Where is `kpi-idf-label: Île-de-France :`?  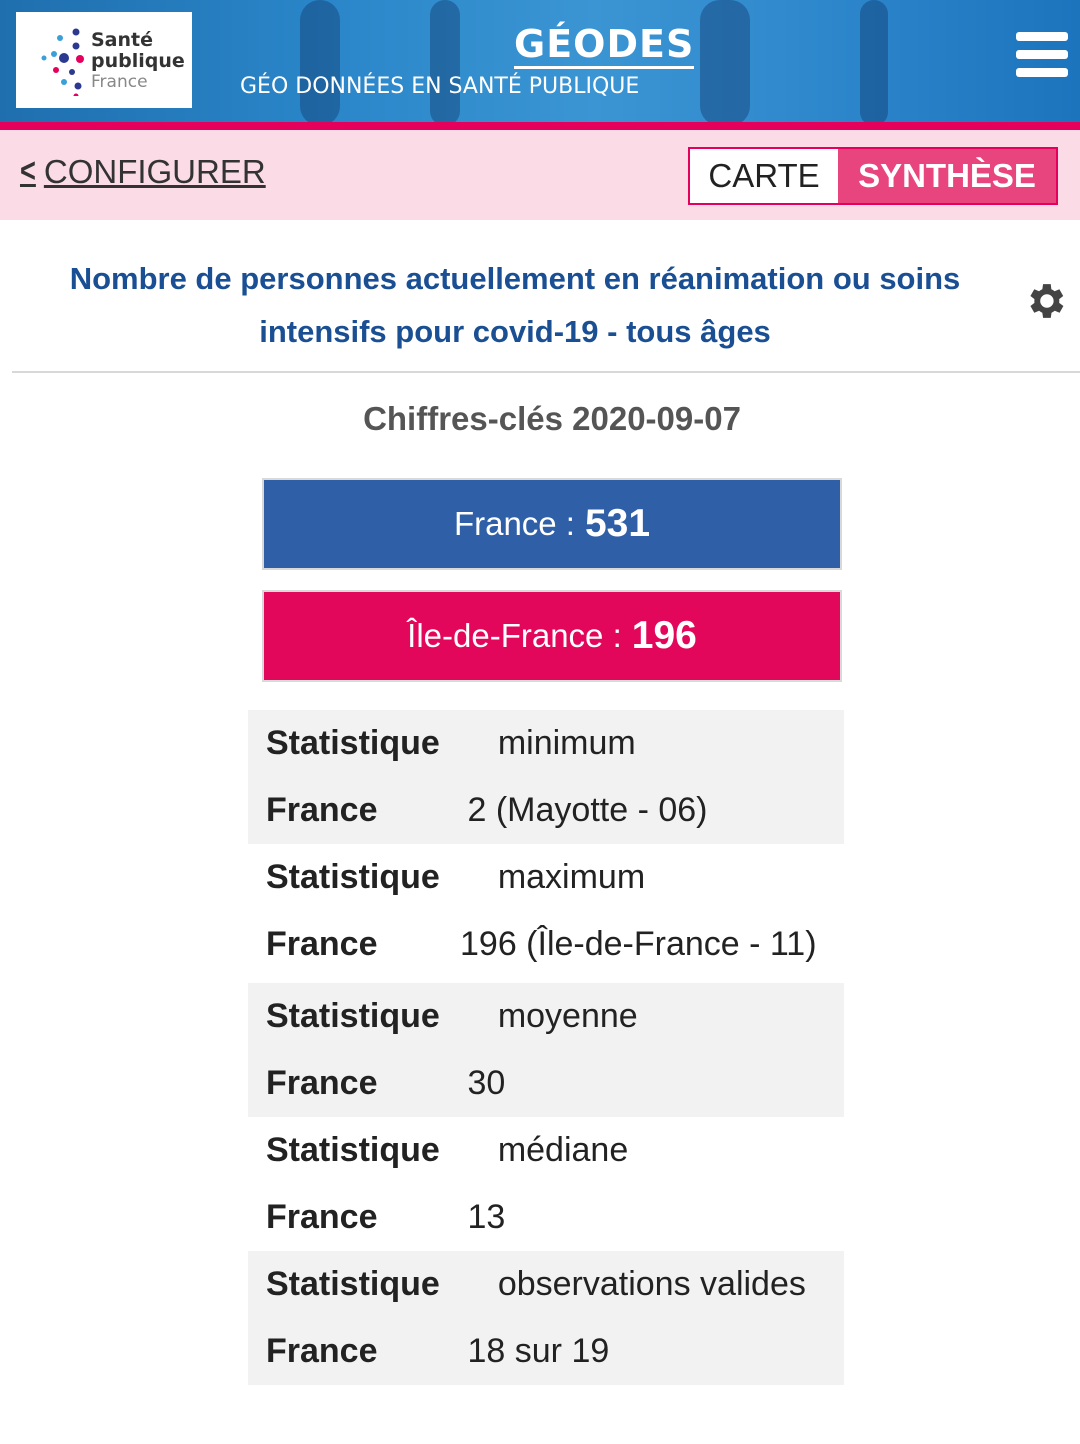 kpi-idf-label: Île-de-France : is located at coordinates (514, 635).